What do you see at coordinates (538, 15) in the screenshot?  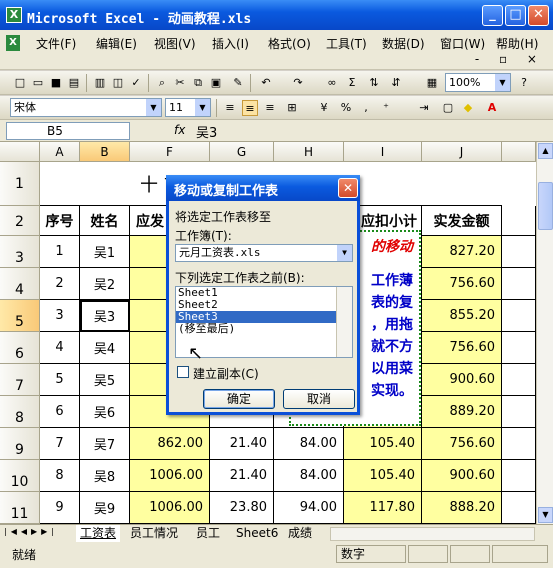 I see `close-button: ✕` at bounding box center [538, 15].